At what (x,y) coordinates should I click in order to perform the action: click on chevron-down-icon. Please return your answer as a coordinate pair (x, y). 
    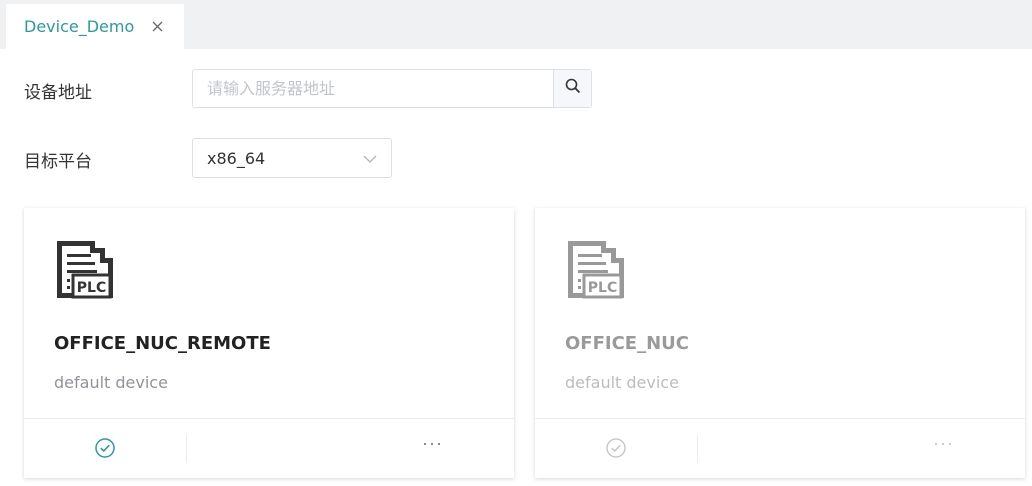
    Looking at the image, I should click on (370, 161).